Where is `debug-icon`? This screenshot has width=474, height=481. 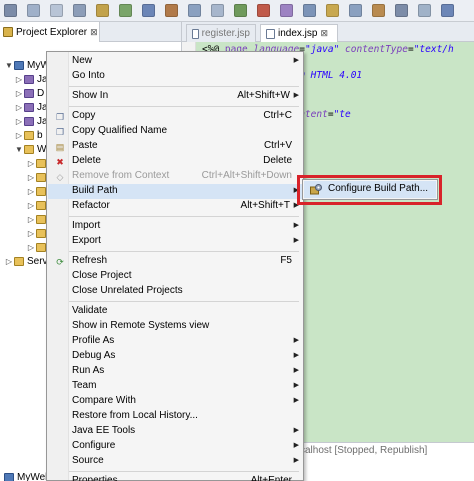
debug-icon is located at coordinates (148, 10).